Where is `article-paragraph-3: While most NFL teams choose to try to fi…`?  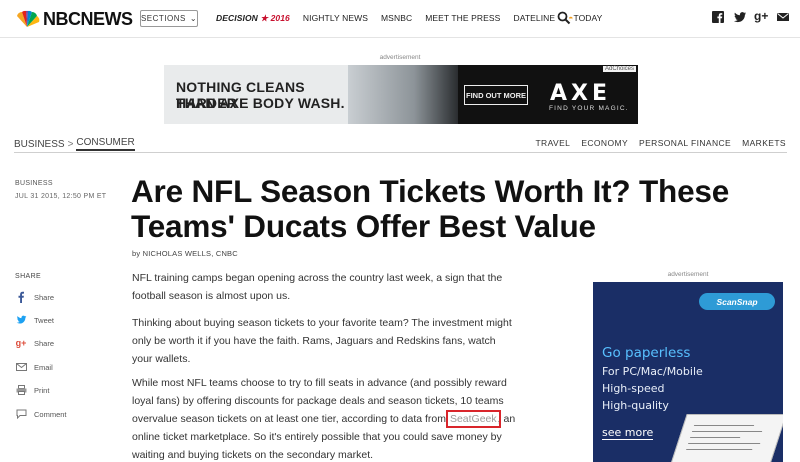 article-paragraph-3: While most NFL teams choose to try to fi… is located at coordinates (324, 418).